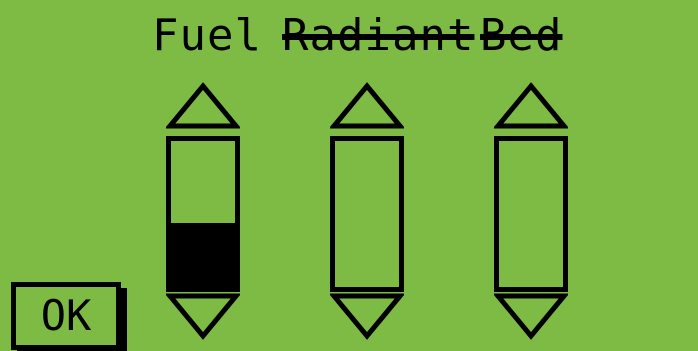  Describe the element at coordinates (66, 316) in the screenshot. I see `ok-button: OK` at that location.